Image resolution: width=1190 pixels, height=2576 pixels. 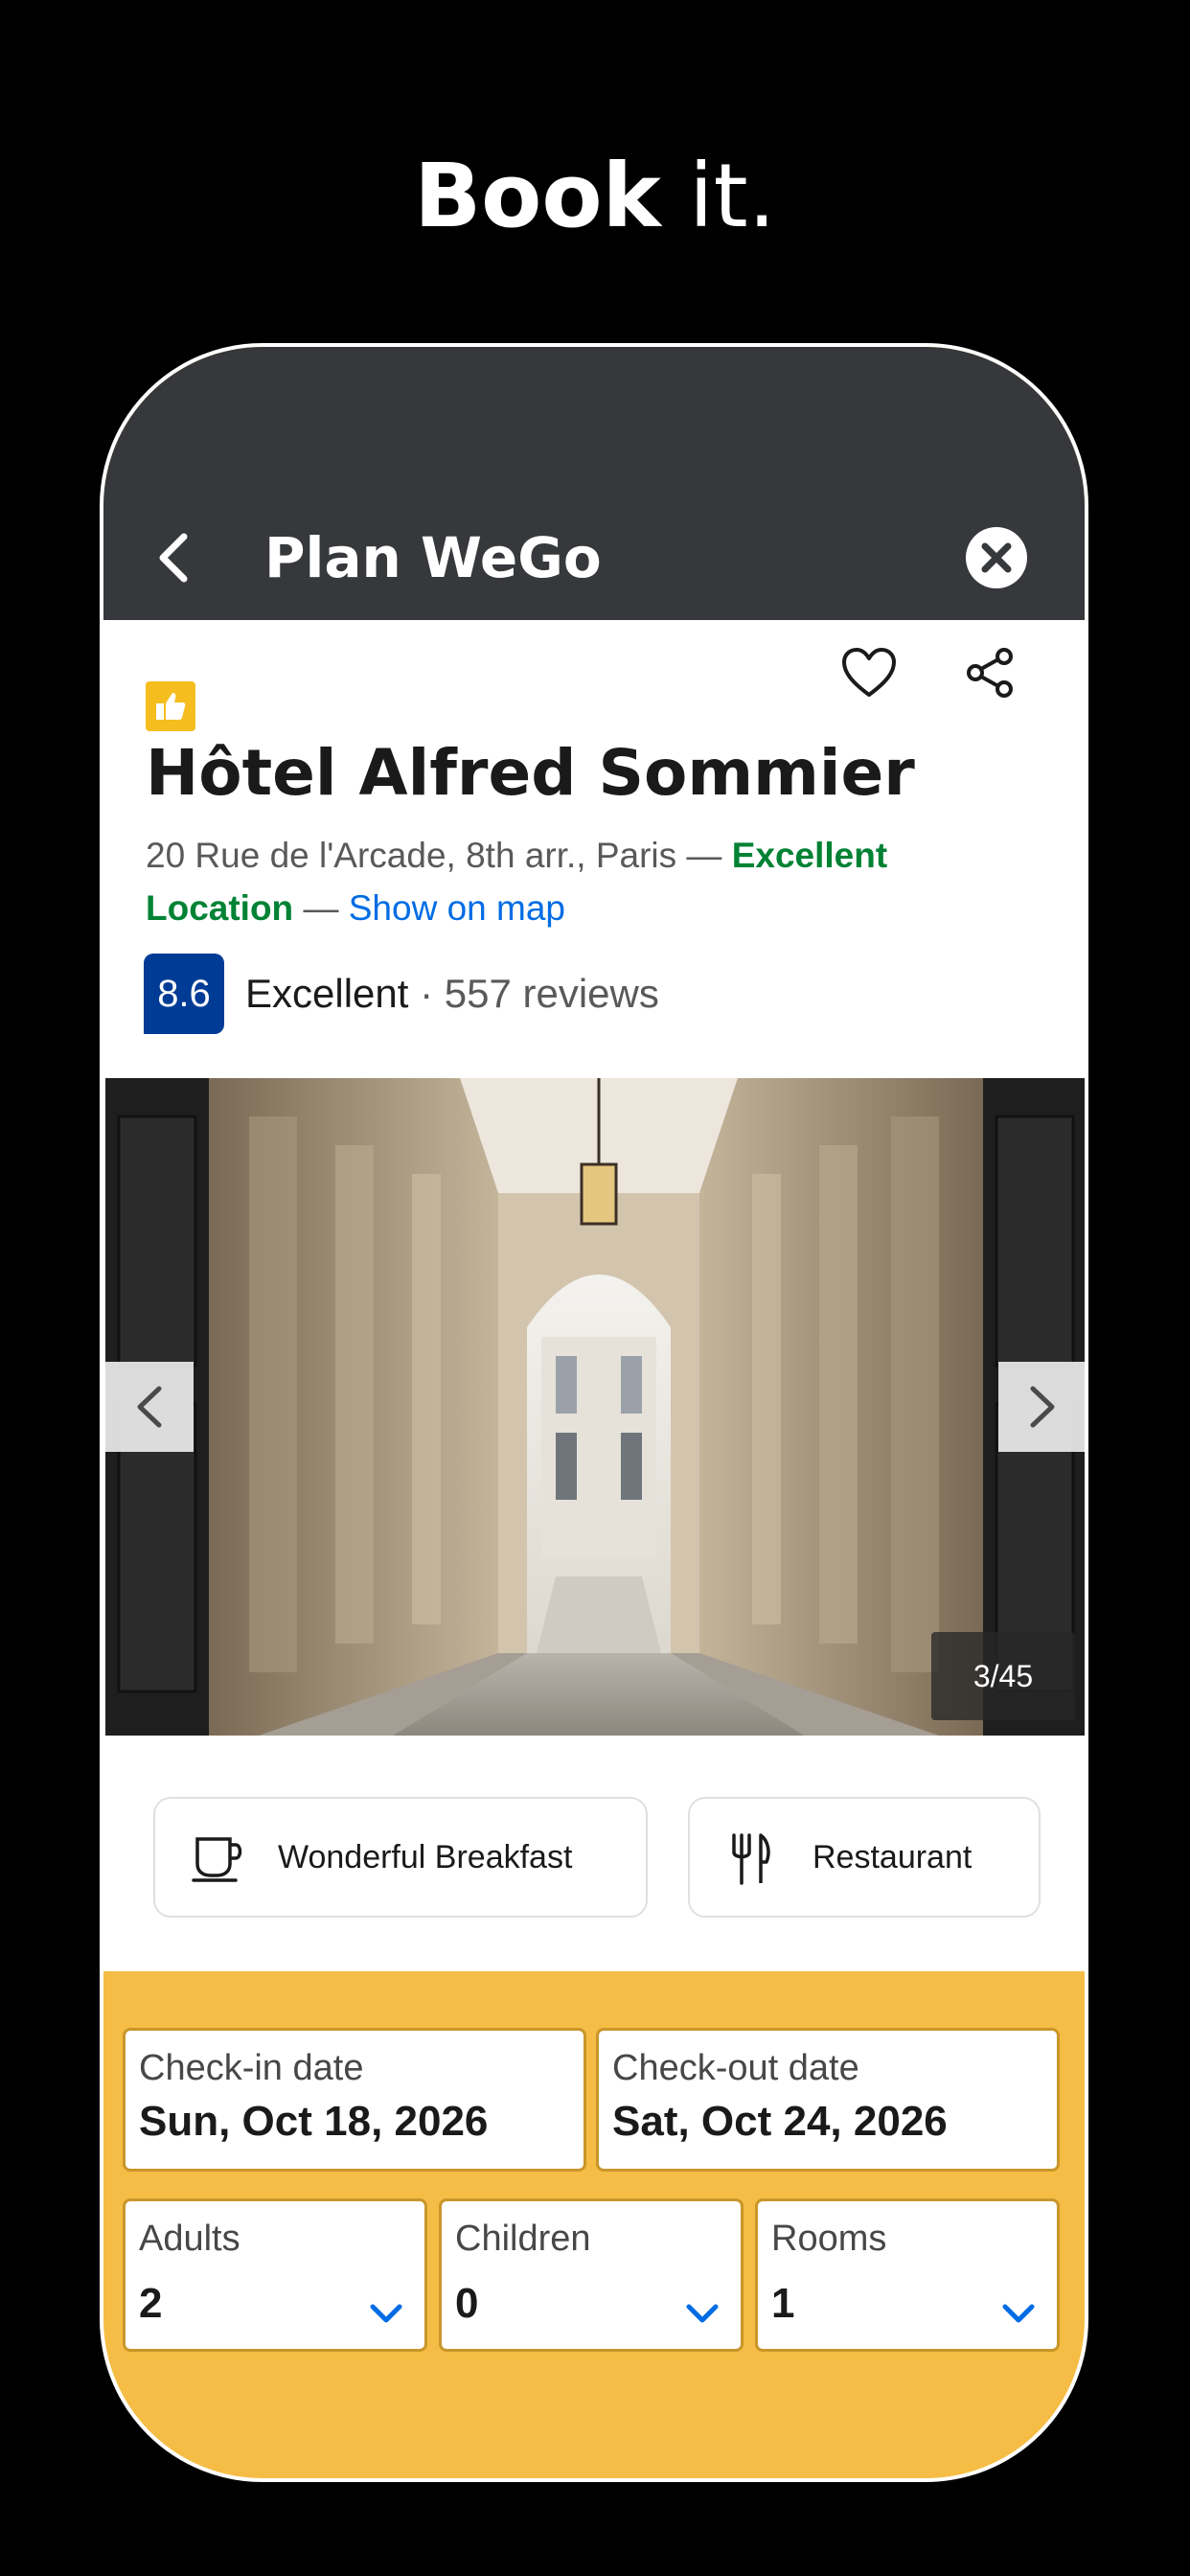 What do you see at coordinates (990, 673) in the screenshot?
I see `share-icon` at bounding box center [990, 673].